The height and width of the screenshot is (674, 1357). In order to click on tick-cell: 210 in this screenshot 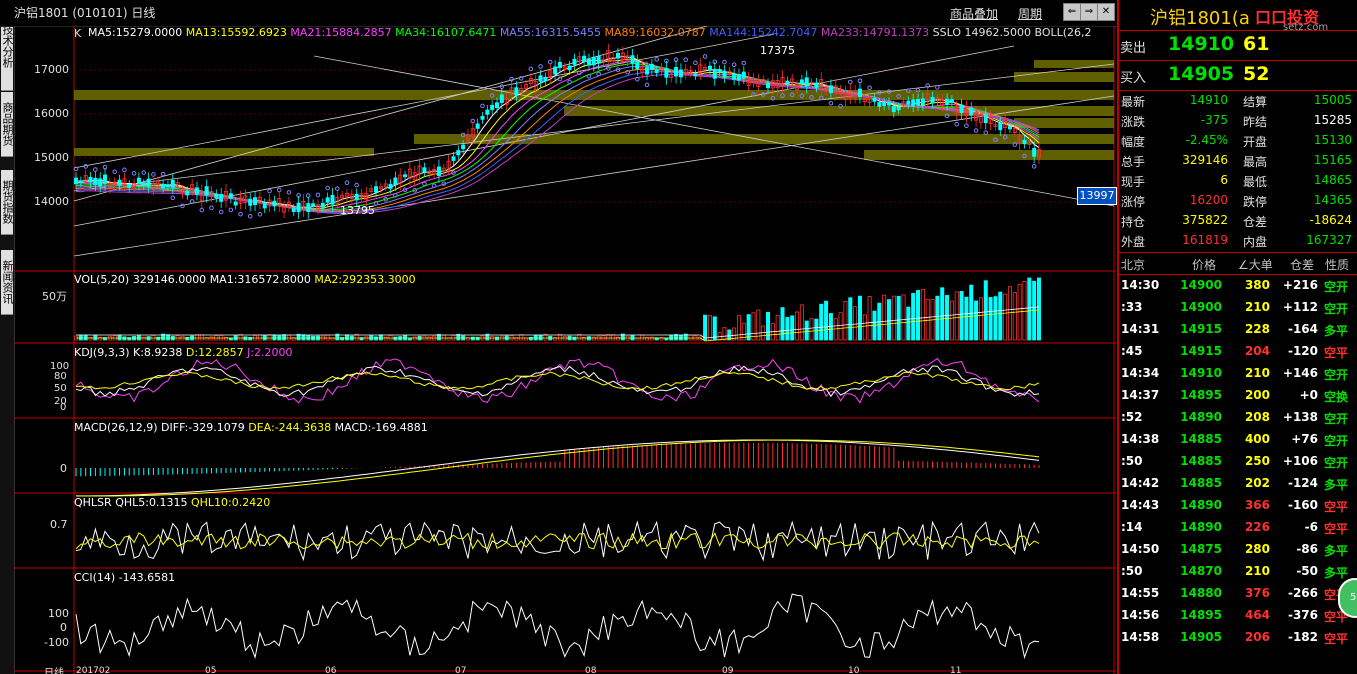, I will do `click(1257, 307)`.